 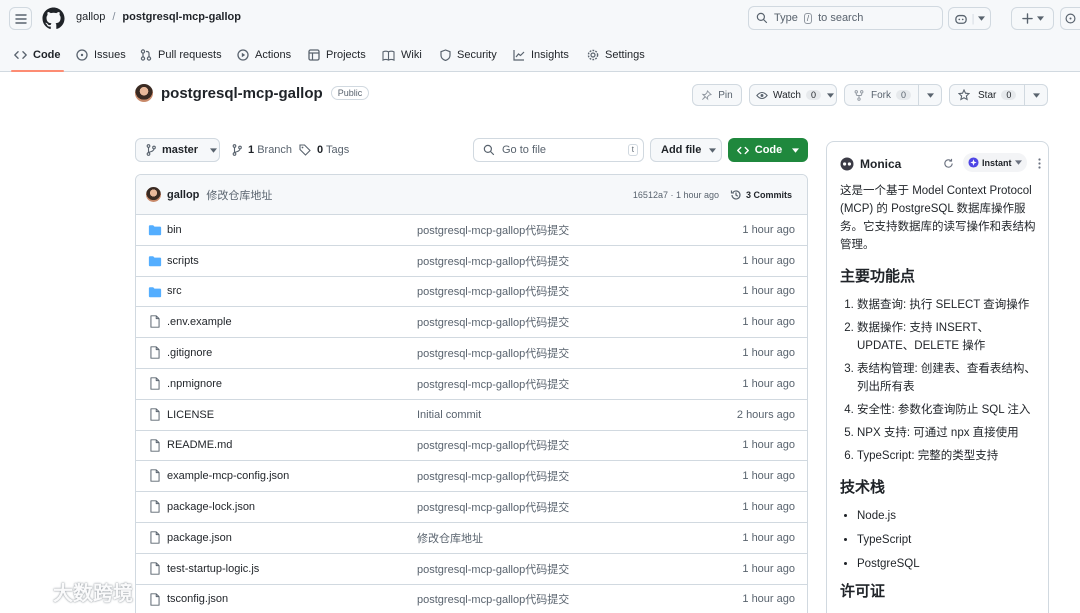 What do you see at coordinates (101, 55) in the screenshot?
I see `tab-issues: Issues` at bounding box center [101, 55].